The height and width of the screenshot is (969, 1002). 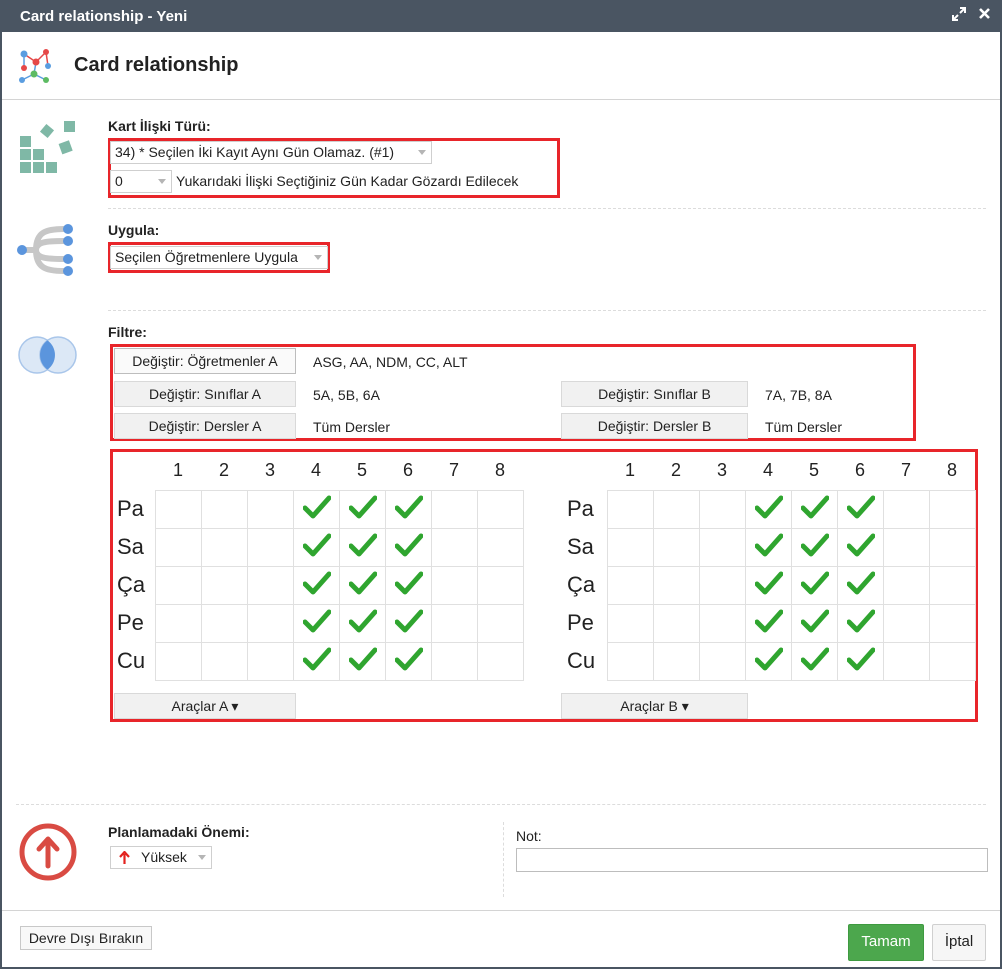 What do you see at coordinates (131, 661) in the screenshot?
I see `day-header-a: Cu` at bounding box center [131, 661].